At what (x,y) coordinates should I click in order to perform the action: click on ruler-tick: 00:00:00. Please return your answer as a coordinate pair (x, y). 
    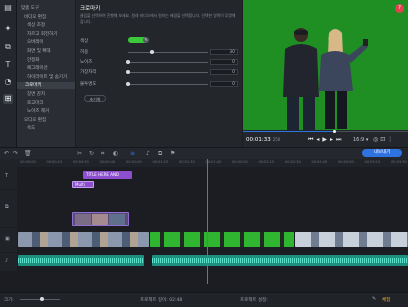
    Looking at the image, I should click on (28, 162).